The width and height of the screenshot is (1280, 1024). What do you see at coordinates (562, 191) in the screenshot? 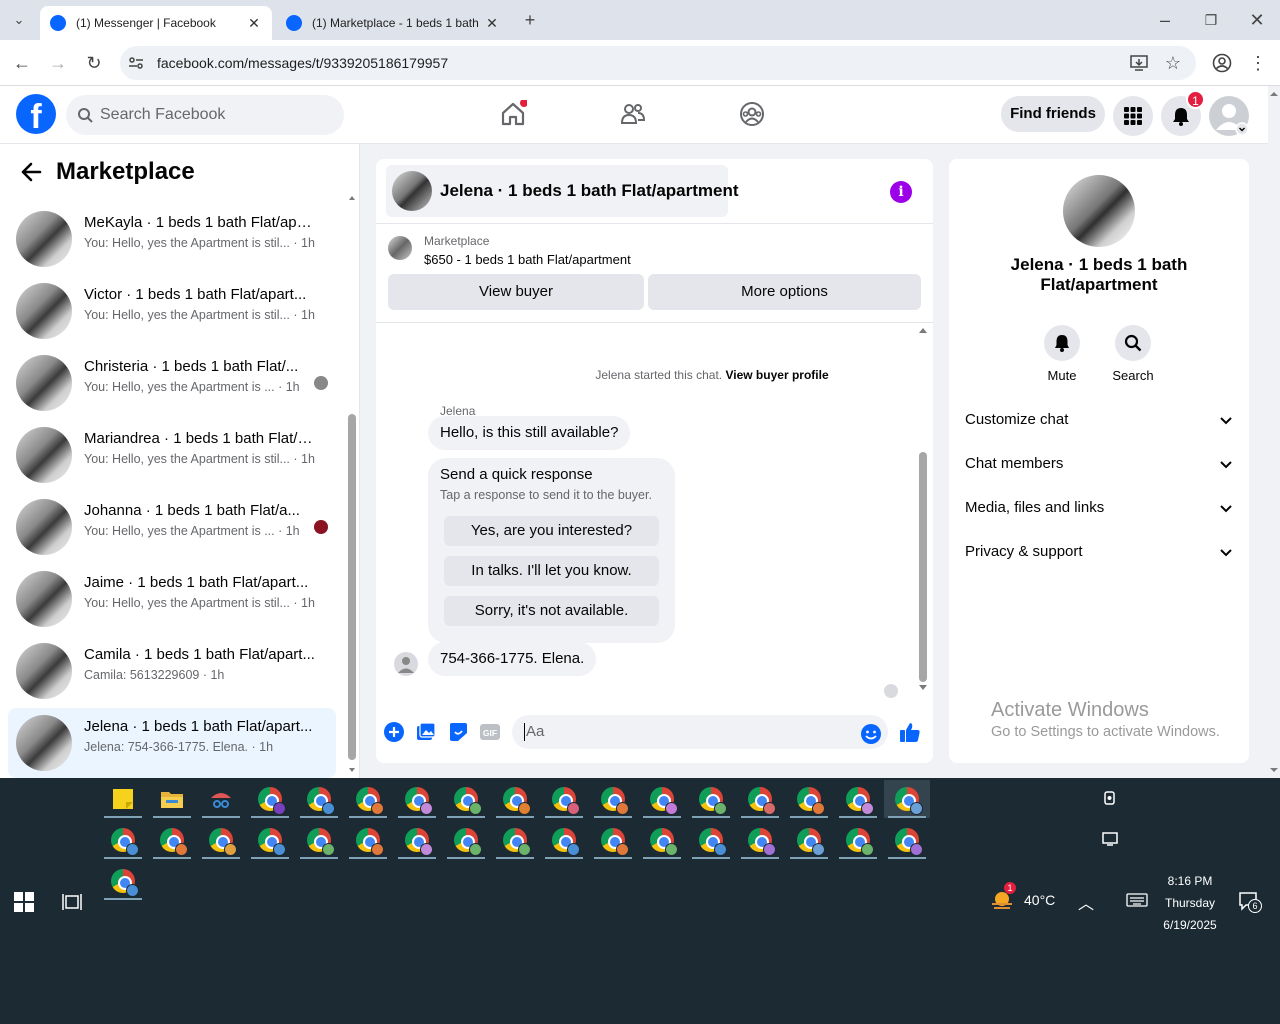
I see `chat-header: Jelena · 1 beds 1 bath Flat/apartment` at bounding box center [562, 191].